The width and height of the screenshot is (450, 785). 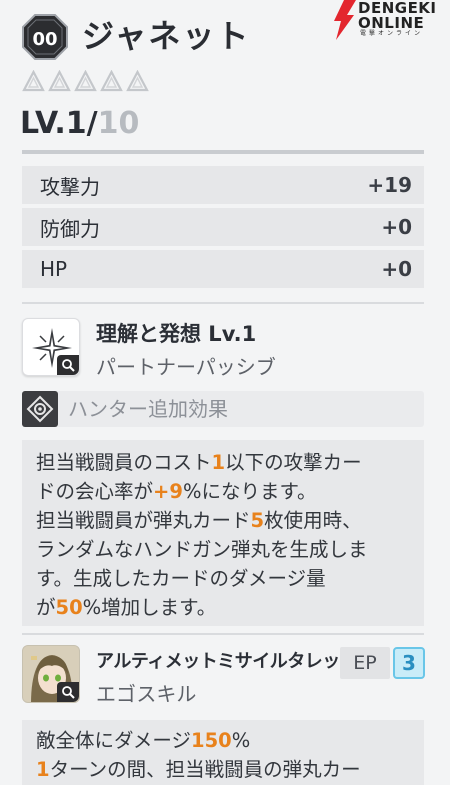 What do you see at coordinates (202, 549) in the screenshot?
I see `description-text: ランダムなハンドガン弾丸を生成しま` at bounding box center [202, 549].